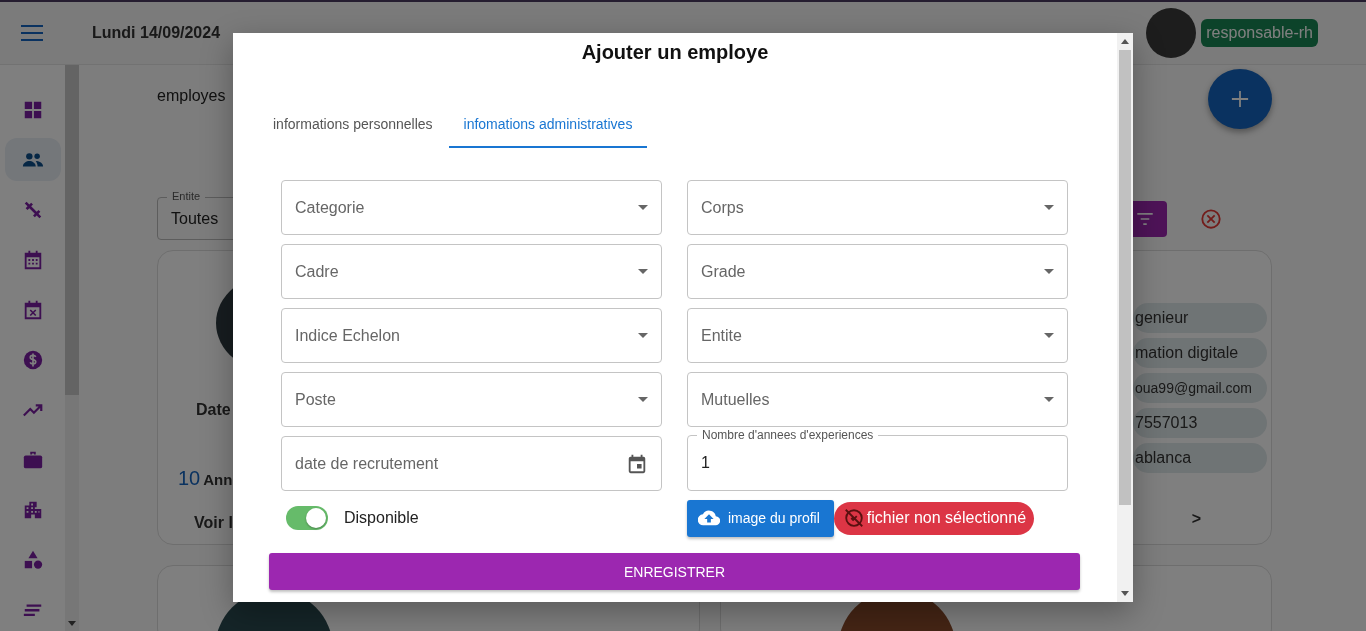 The image size is (1366, 631). I want to click on tab: infomations administratives, so click(548, 127).